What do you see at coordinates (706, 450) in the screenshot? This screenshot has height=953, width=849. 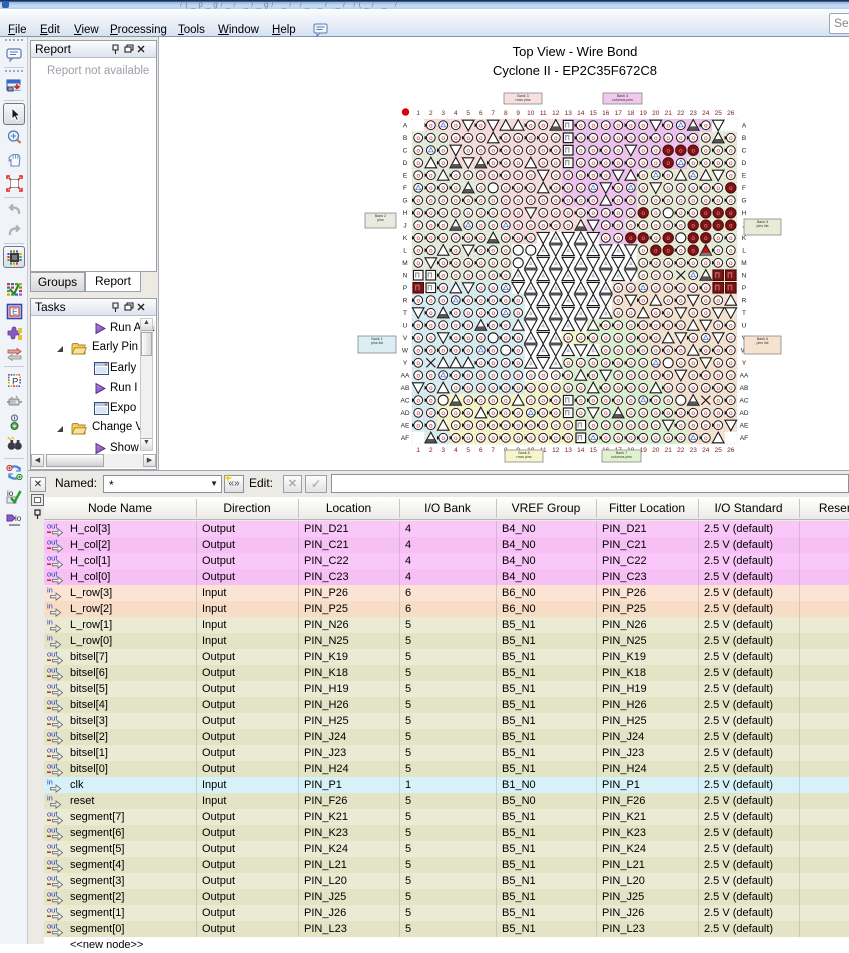 I see `svg-text: 24` at bounding box center [706, 450].